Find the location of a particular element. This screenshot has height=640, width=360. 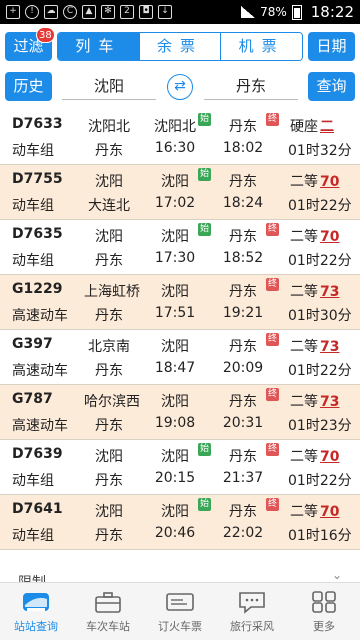

train-number: G787 is located at coordinates (32, 399).